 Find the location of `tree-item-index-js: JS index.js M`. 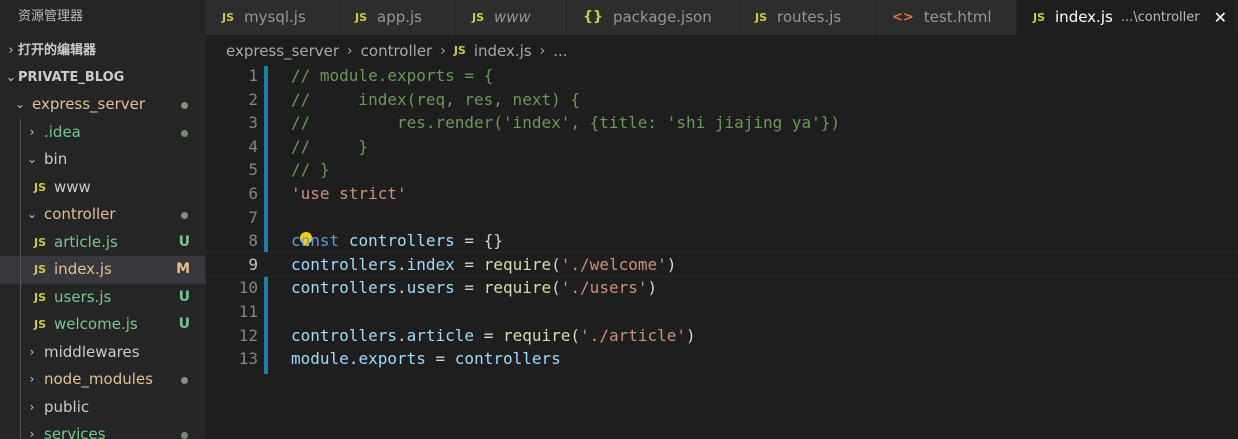

tree-item-index-js: JS index.js M is located at coordinates (103, 270).